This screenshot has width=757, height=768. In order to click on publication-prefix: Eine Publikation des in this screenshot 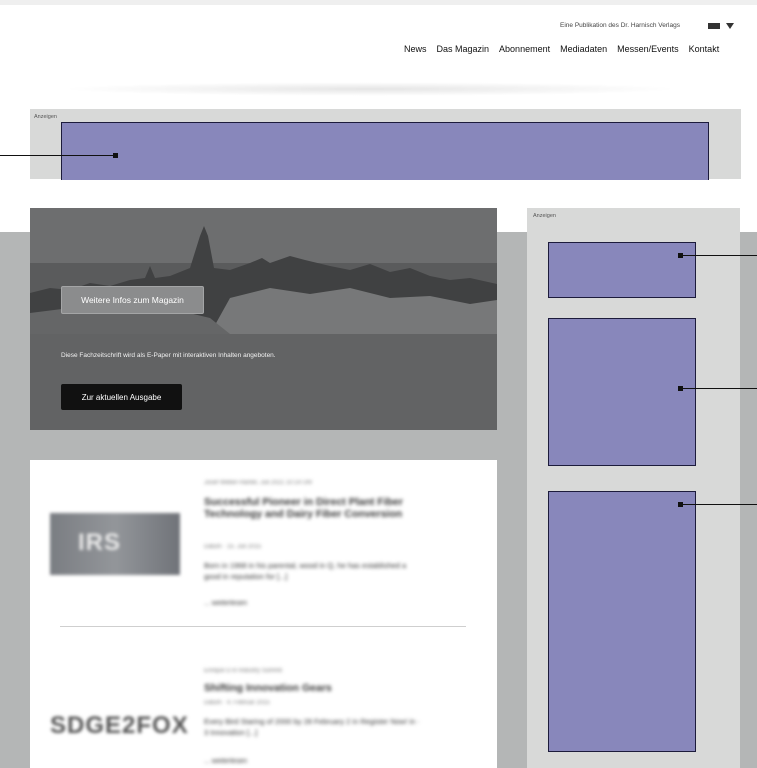, I will do `click(589, 25)`.